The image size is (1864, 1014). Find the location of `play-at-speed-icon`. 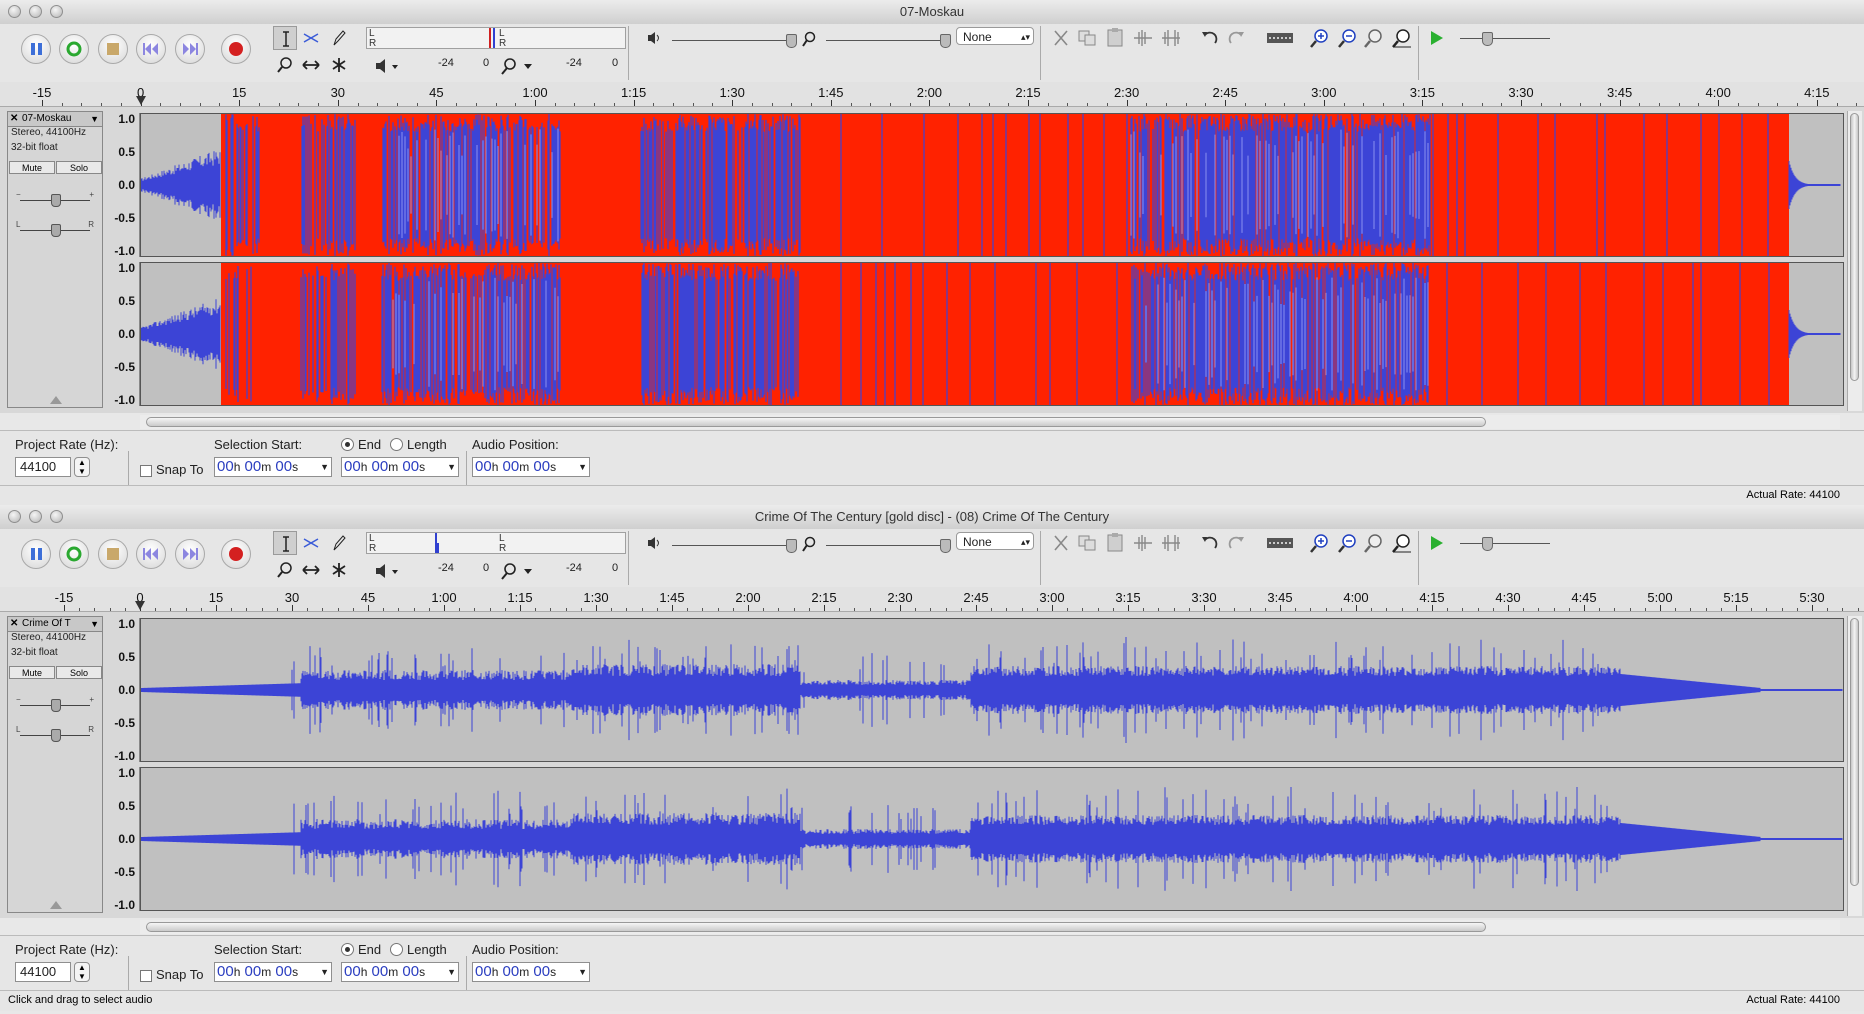

play-at-speed-icon is located at coordinates (1437, 543).